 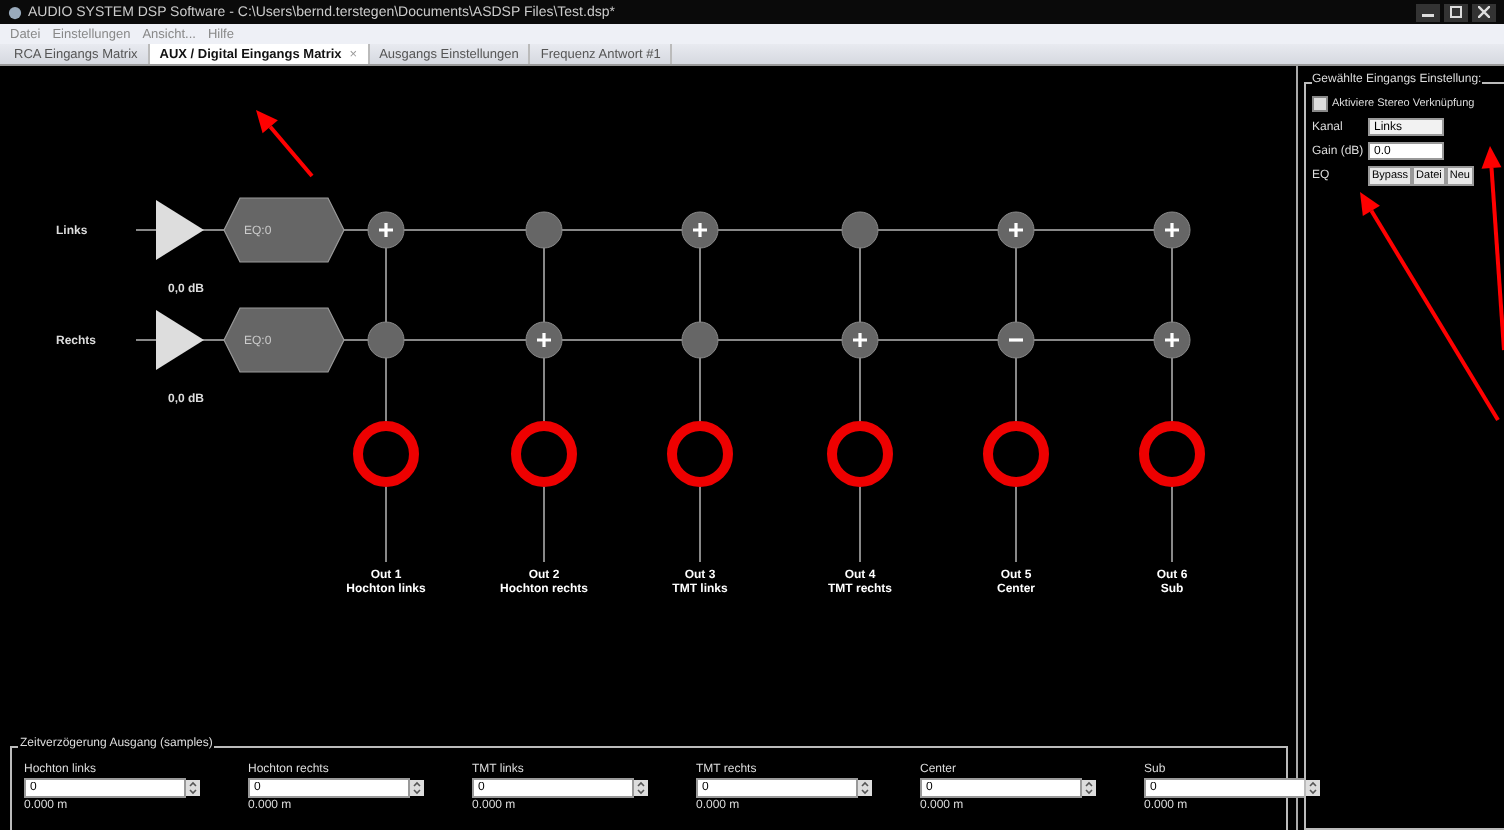 I want to click on minimize-button, so click(x=1428, y=12).